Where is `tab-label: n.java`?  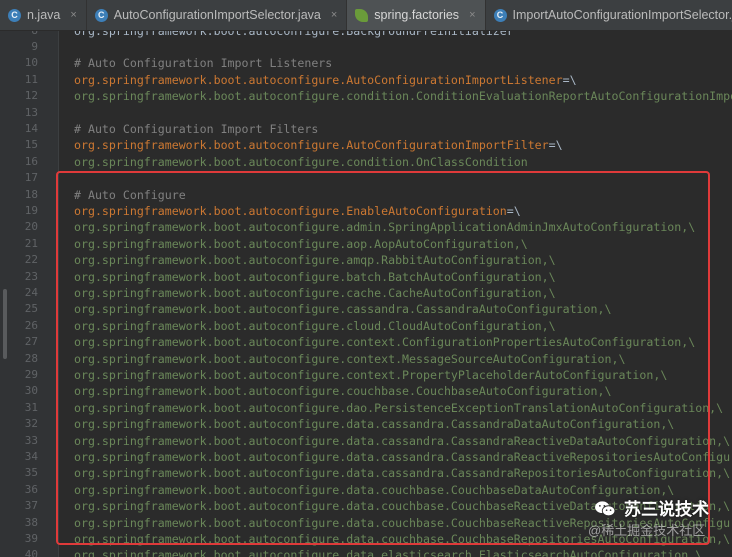 tab-label: n.java is located at coordinates (44, 15).